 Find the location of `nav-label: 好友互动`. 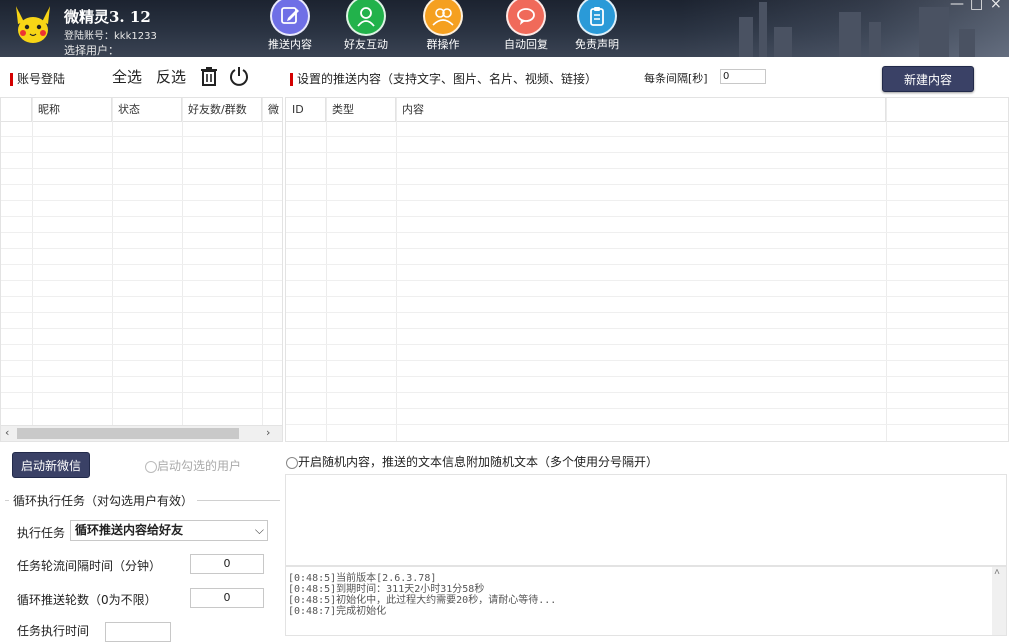

nav-label: 好友互动 is located at coordinates (366, 44).